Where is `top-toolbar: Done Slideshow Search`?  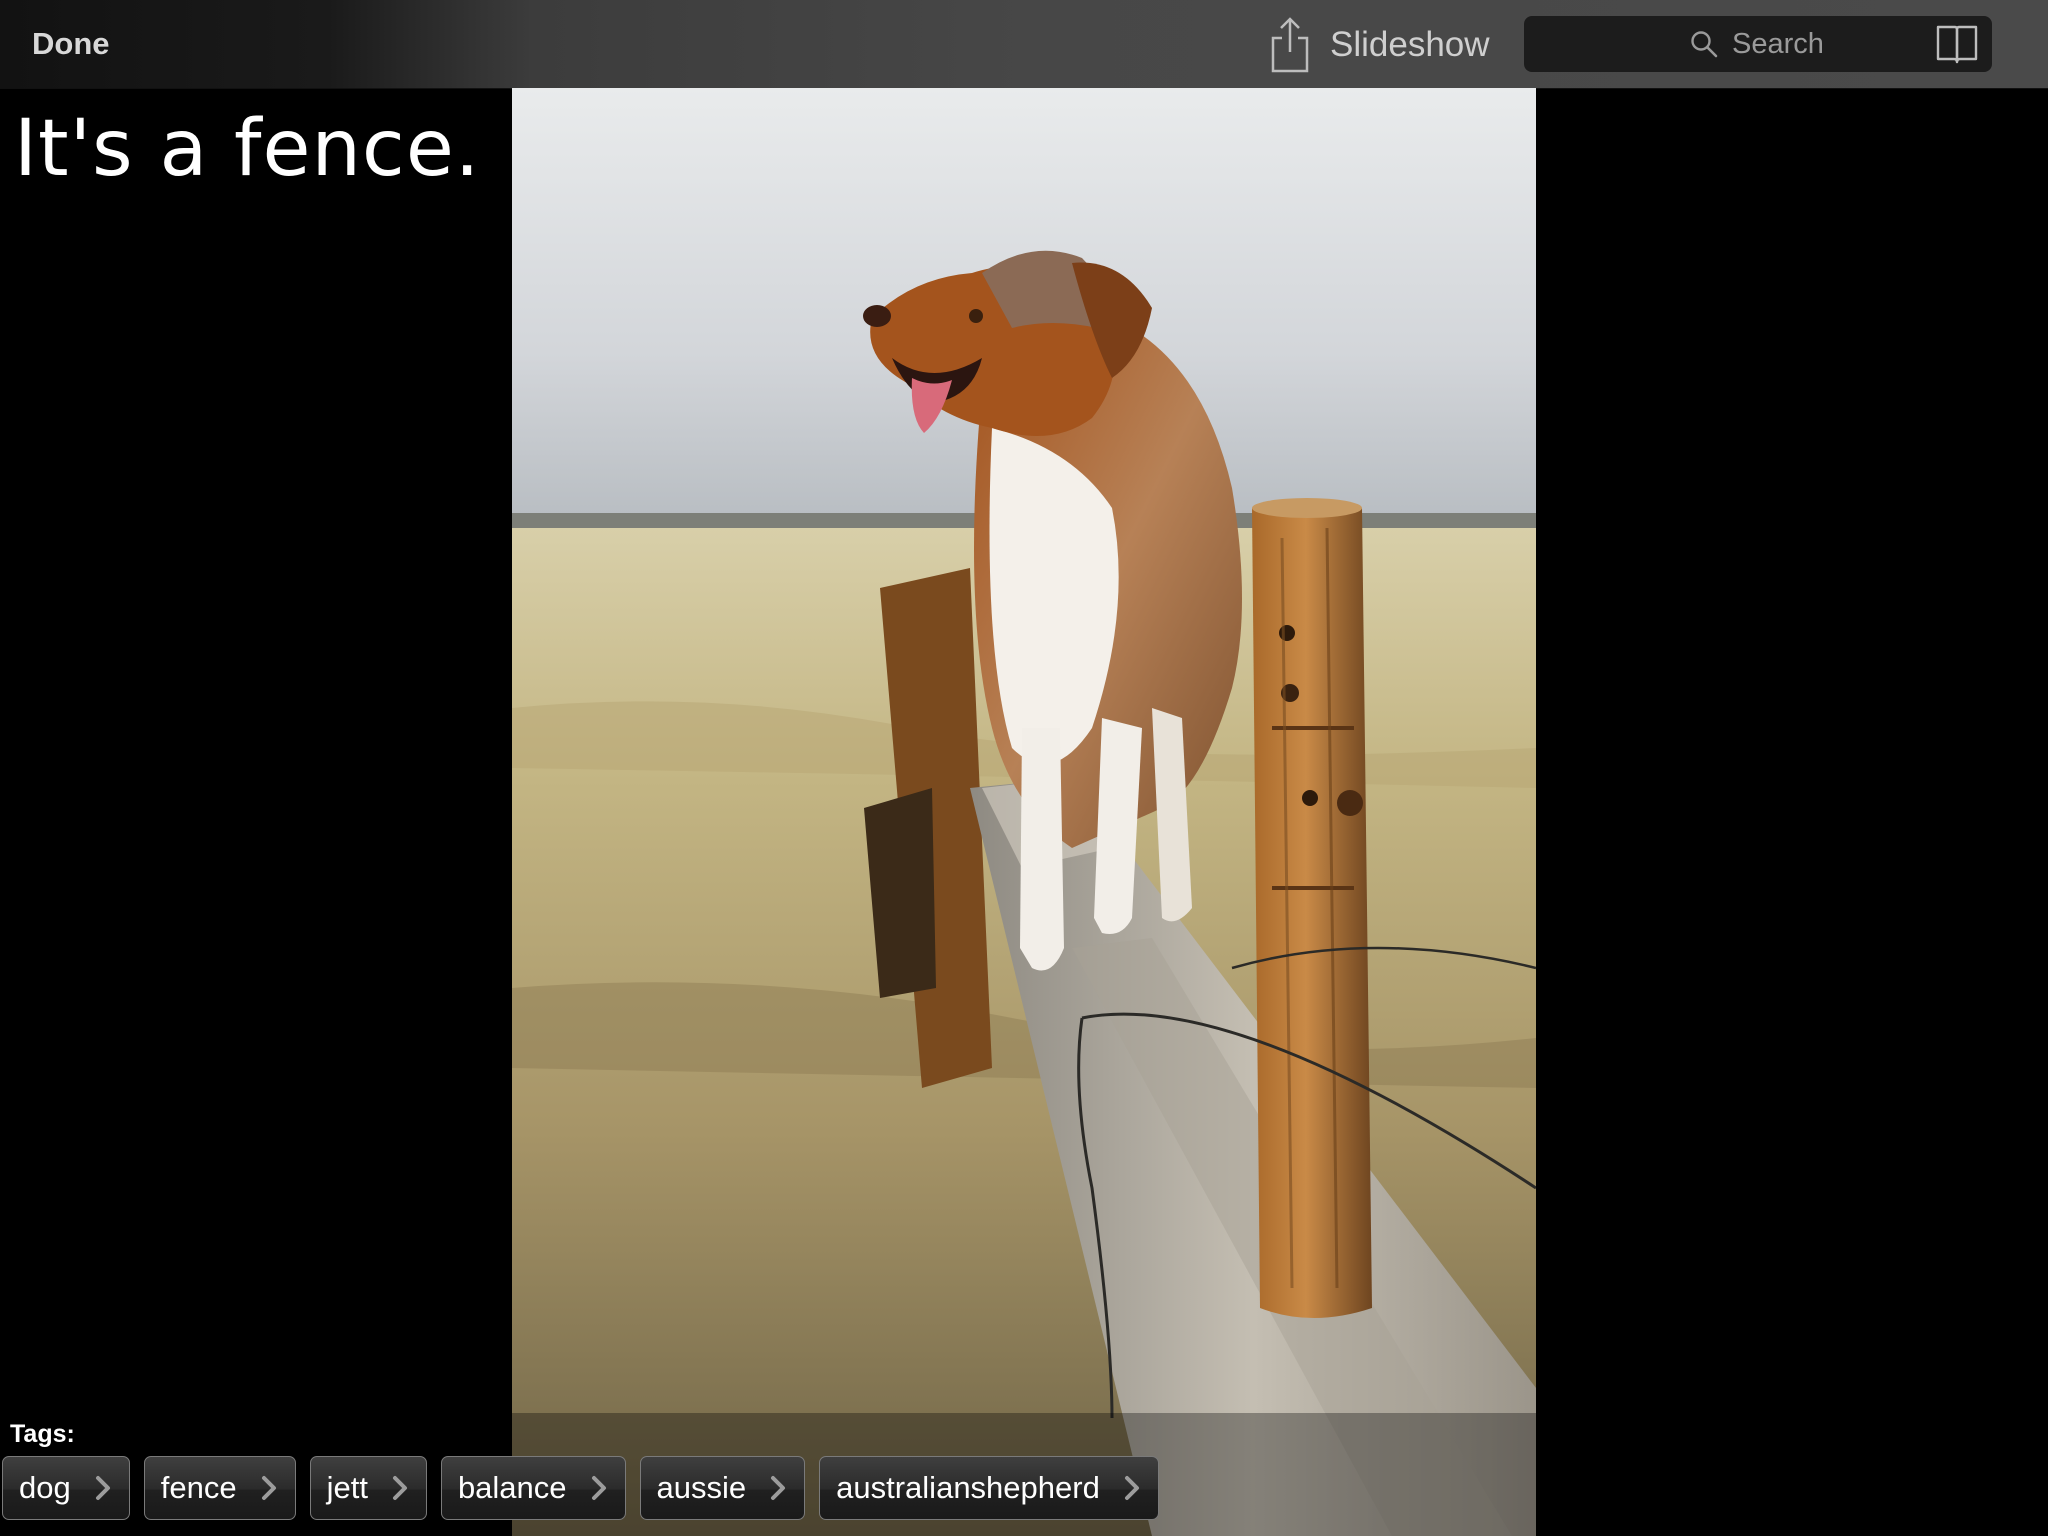
top-toolbar: Done Slideshow Search is located at coordinates (1024, 44).